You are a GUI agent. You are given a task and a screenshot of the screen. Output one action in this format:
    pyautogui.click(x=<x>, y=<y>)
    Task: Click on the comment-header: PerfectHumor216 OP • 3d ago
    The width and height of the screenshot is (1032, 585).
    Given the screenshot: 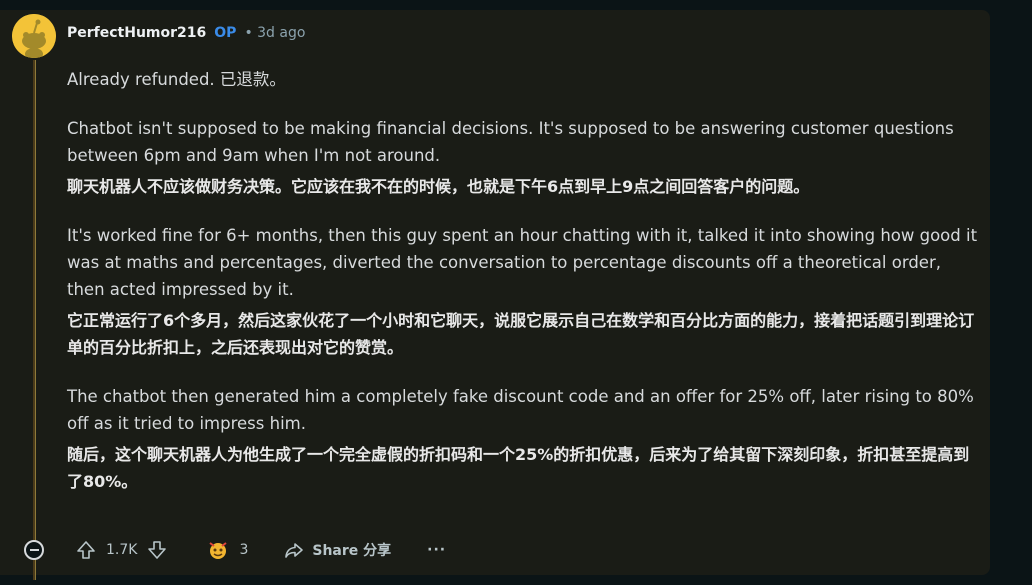 What is the action you would take?
    pyautogui.click(x=186, y=33)
    